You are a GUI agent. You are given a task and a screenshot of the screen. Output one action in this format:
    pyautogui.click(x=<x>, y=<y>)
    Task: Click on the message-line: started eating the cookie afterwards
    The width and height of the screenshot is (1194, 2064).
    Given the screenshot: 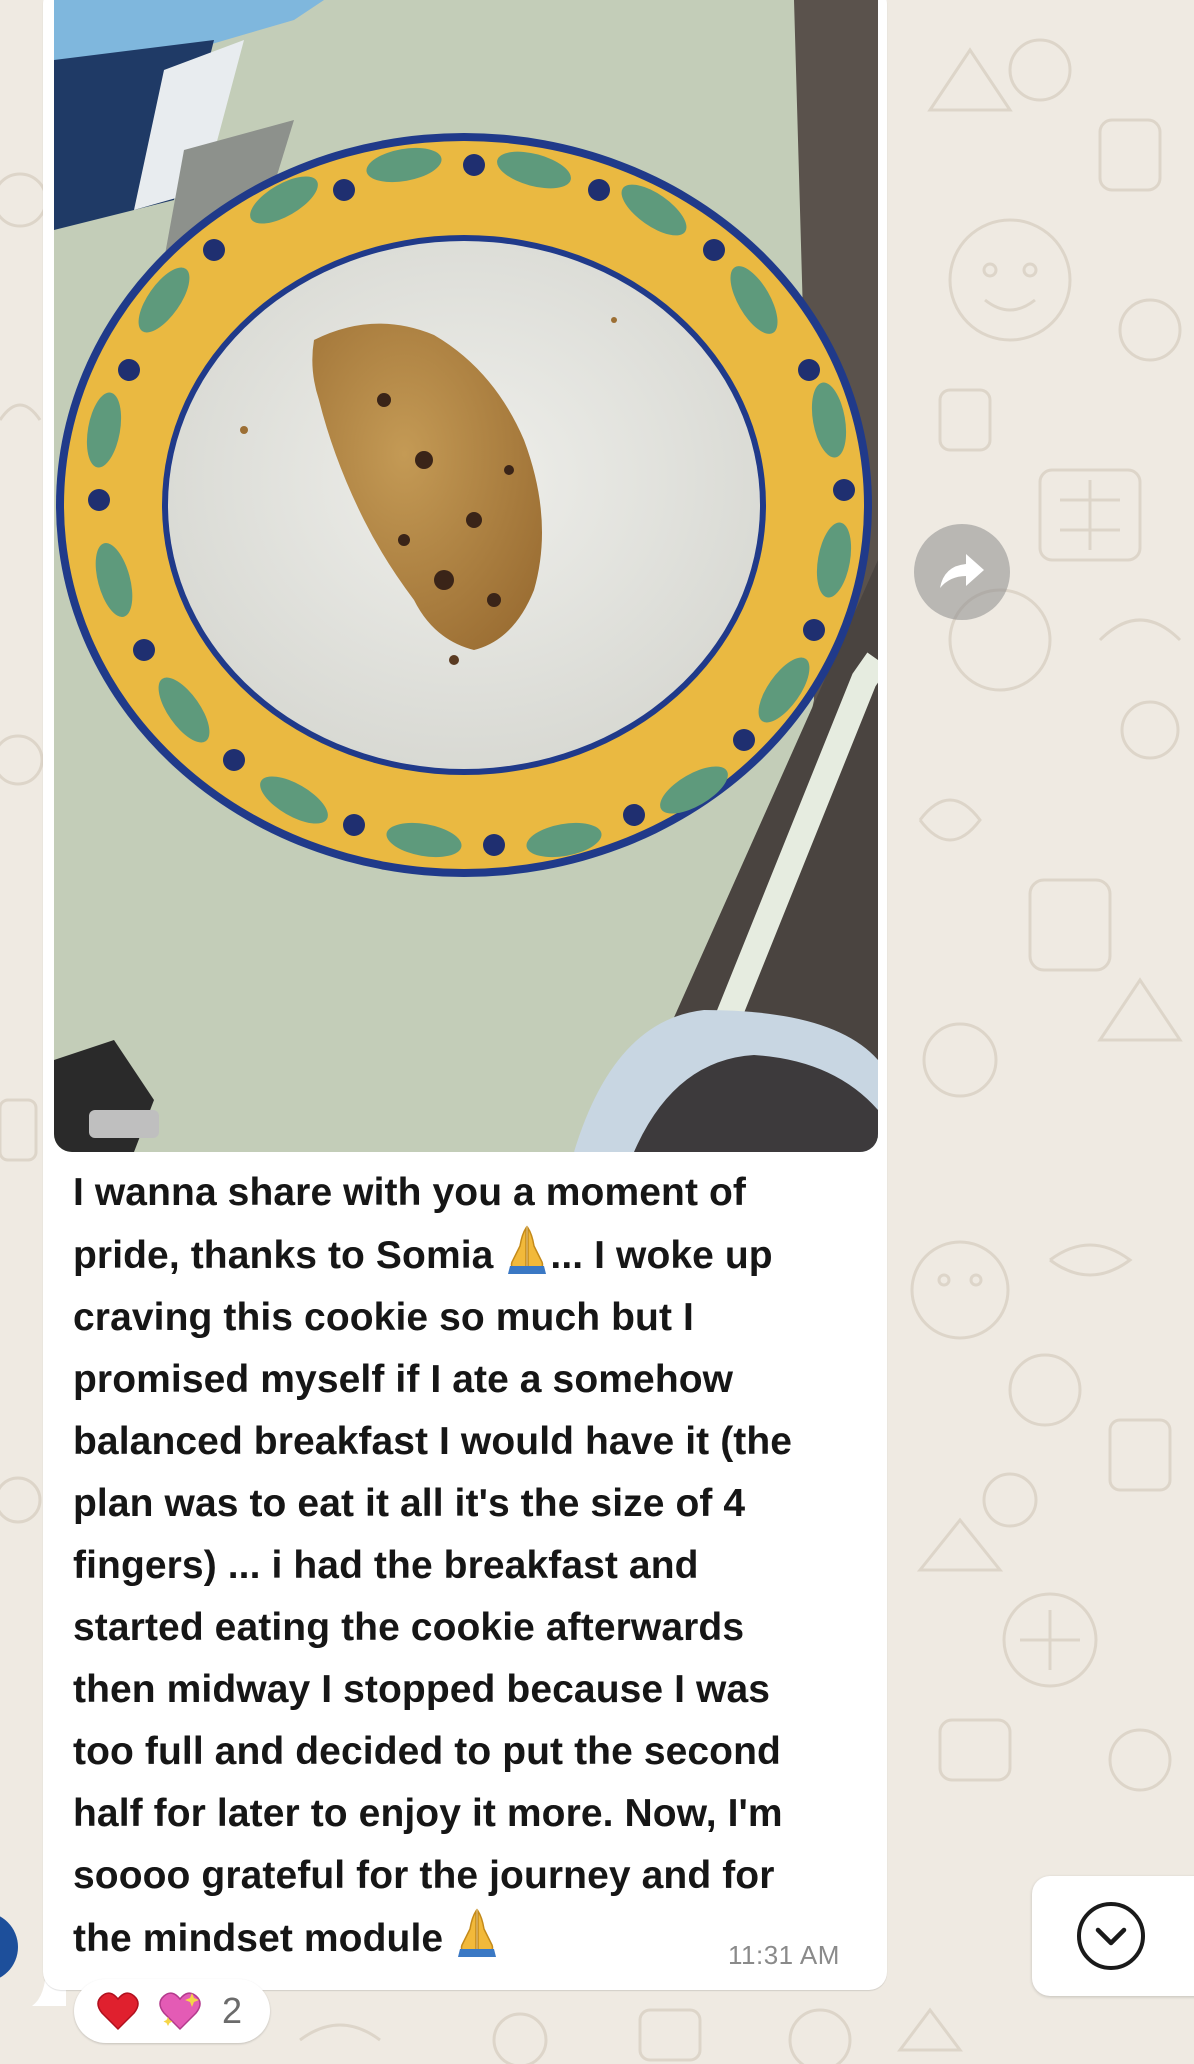 What is the action you would take?
    pyautogui.click(x=409, y=1627)
    